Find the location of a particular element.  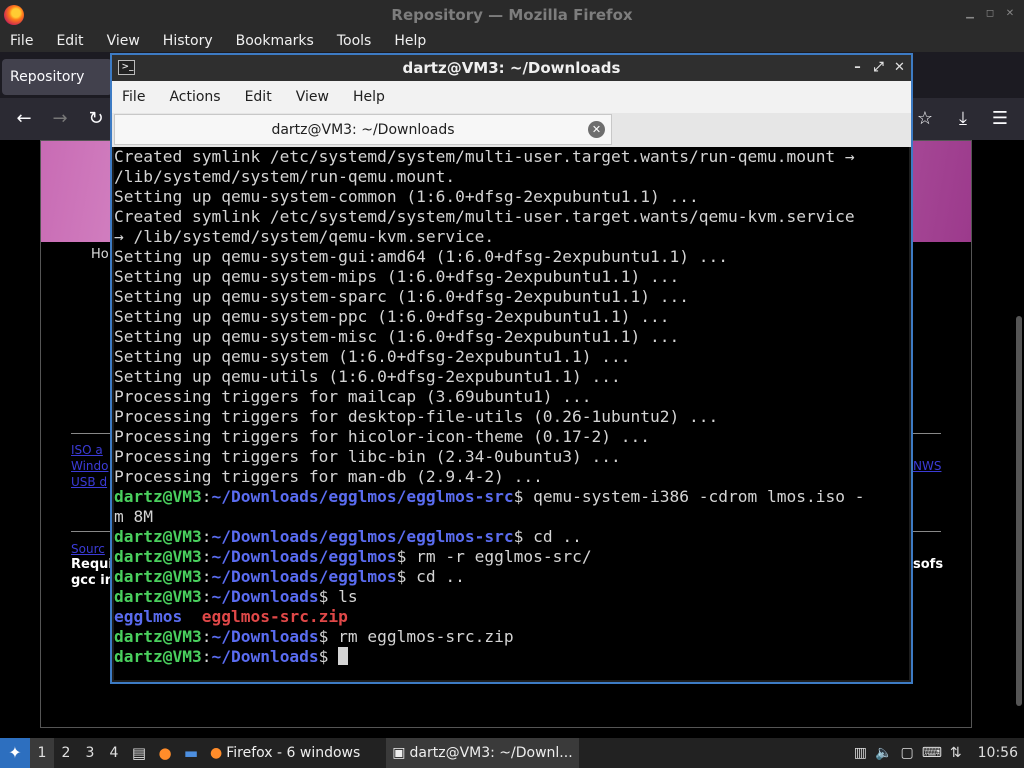

file-manager-icon: ▤ is located at coordinates (139, 753).